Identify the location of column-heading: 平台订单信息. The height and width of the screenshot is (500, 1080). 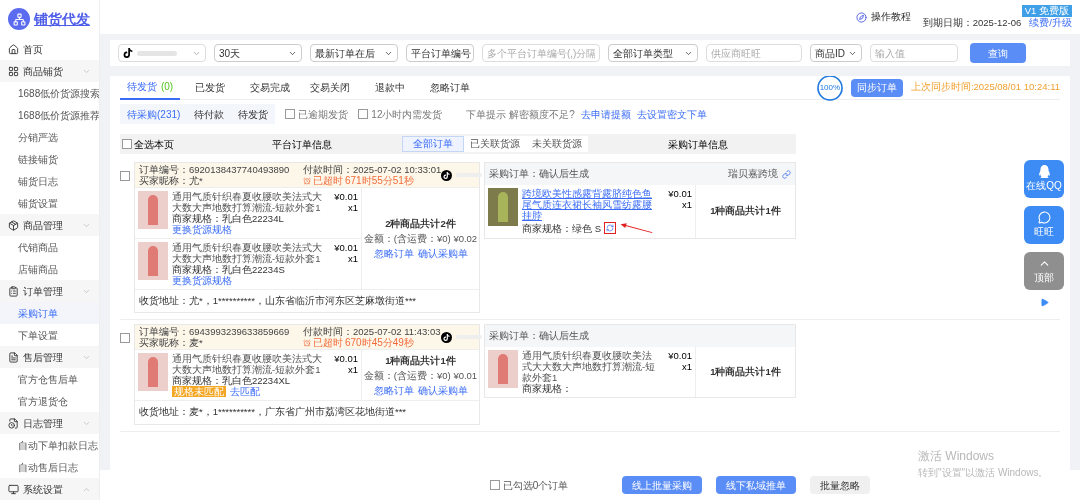
(302, 144).